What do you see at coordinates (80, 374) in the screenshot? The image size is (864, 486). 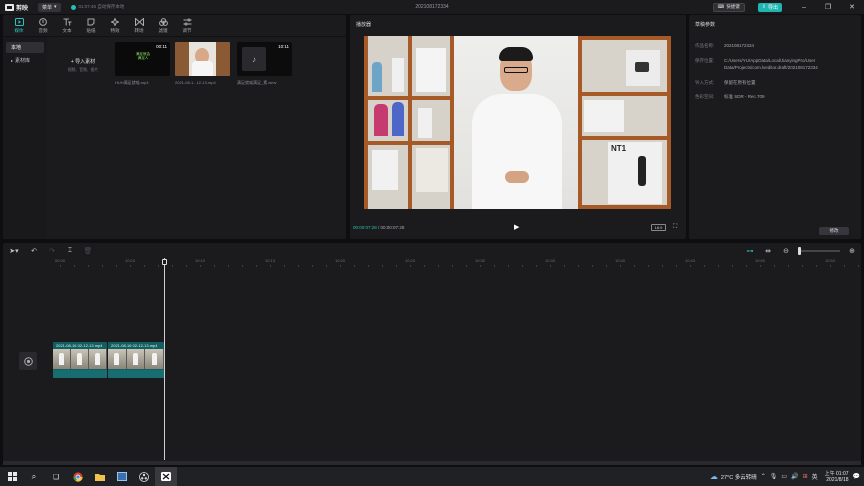 I see `clip-waveform` at bounding box center [80, 374].